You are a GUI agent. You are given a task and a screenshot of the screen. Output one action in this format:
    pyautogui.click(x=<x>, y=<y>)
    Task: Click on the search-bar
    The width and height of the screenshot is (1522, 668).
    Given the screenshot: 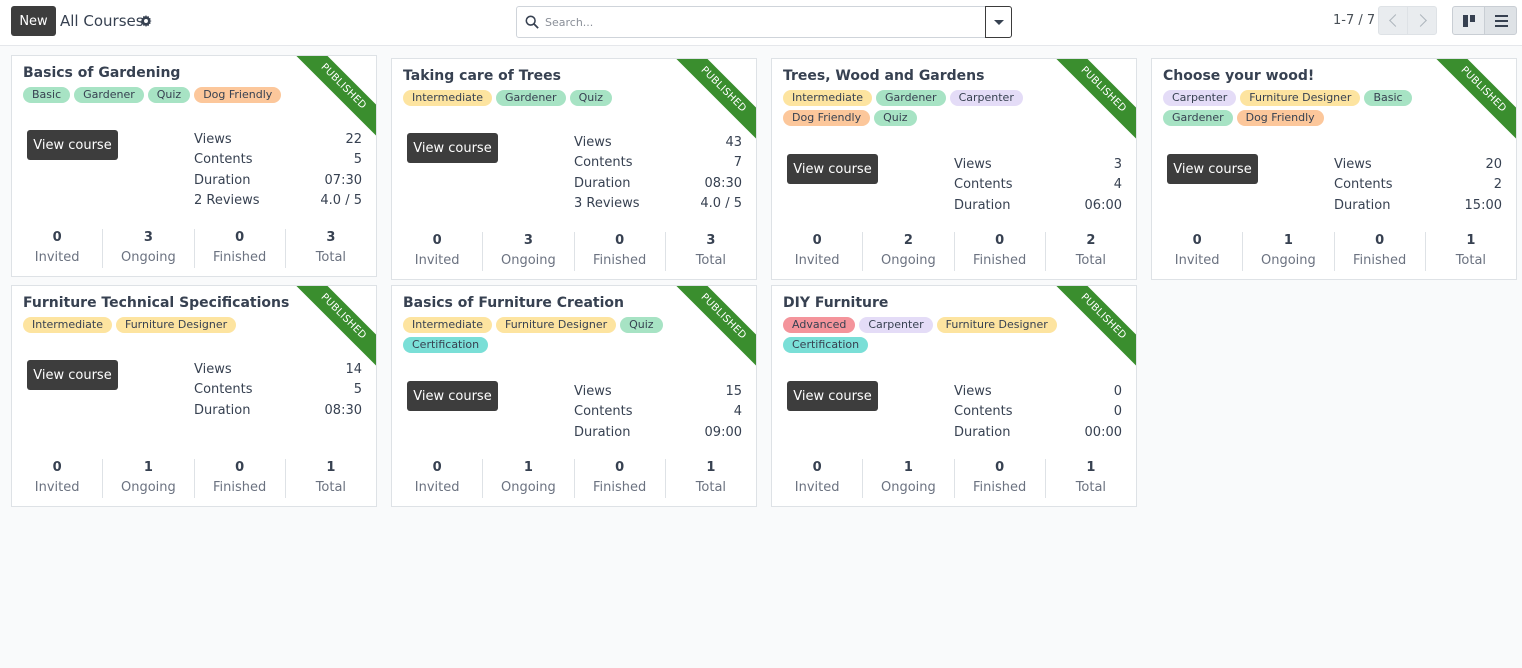 What is the action you would take?
    pyautogui.click(x=764, y=22)
    